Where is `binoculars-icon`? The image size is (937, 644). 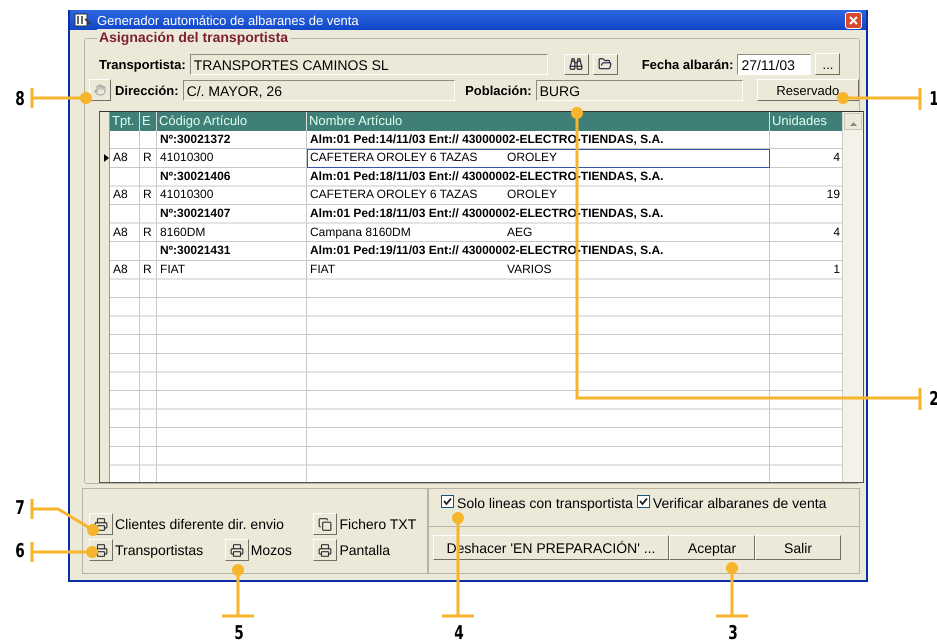
binoculars-icon is located at coordinates (576, 64).